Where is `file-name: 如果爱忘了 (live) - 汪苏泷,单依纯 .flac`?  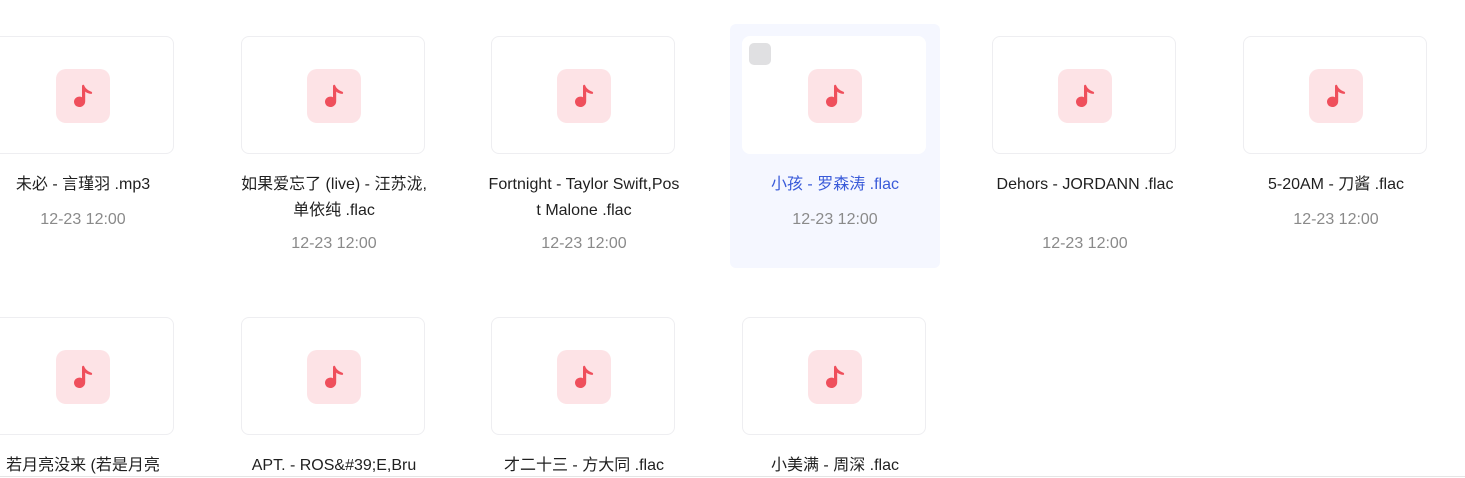
file-name: 如果爱忘了 (live) - 汪苏泷,单依纯 .flac is located at coordinates (334, 198).